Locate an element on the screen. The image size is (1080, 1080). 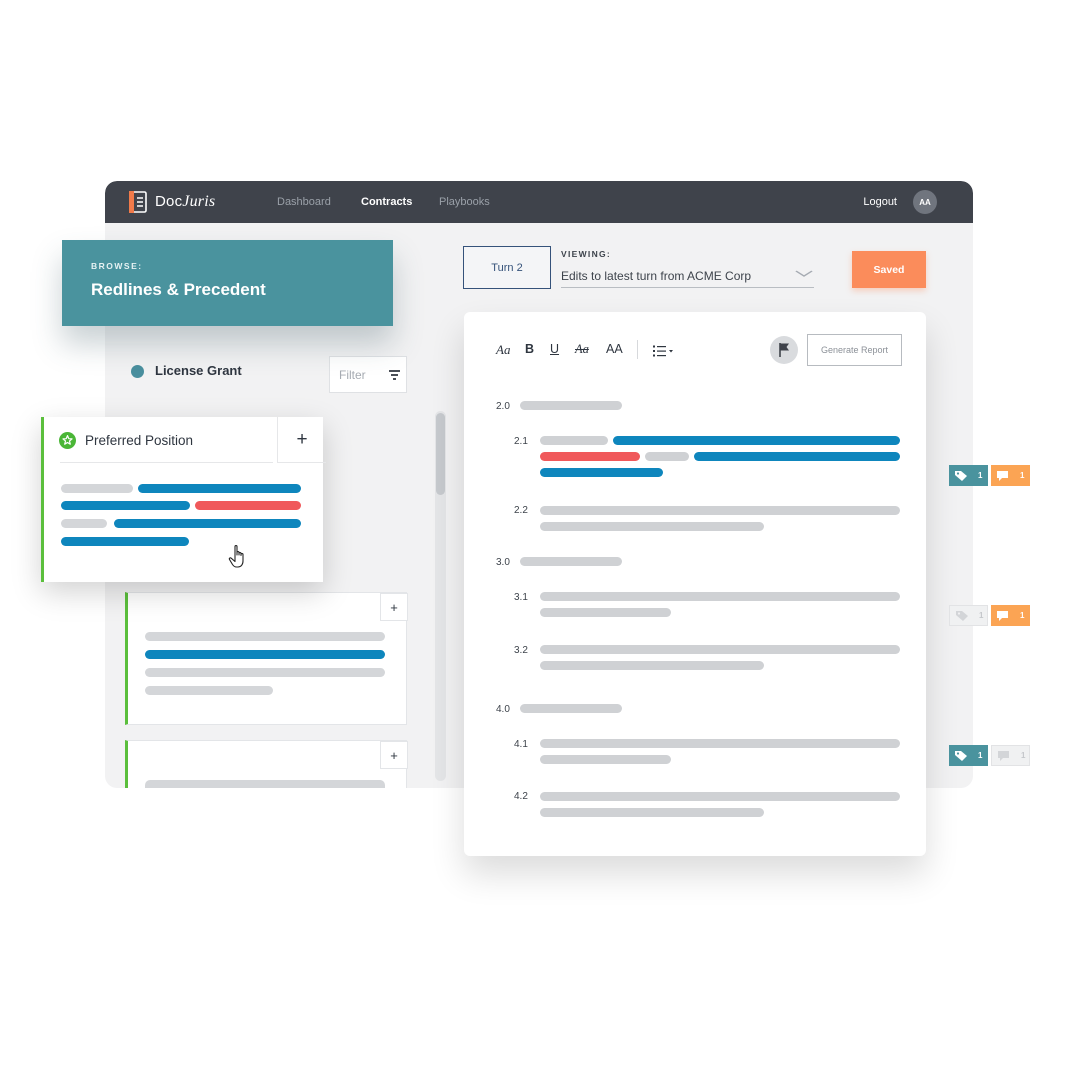
preferred-position-title: Preferred Position is located at coordinates (139, 440).